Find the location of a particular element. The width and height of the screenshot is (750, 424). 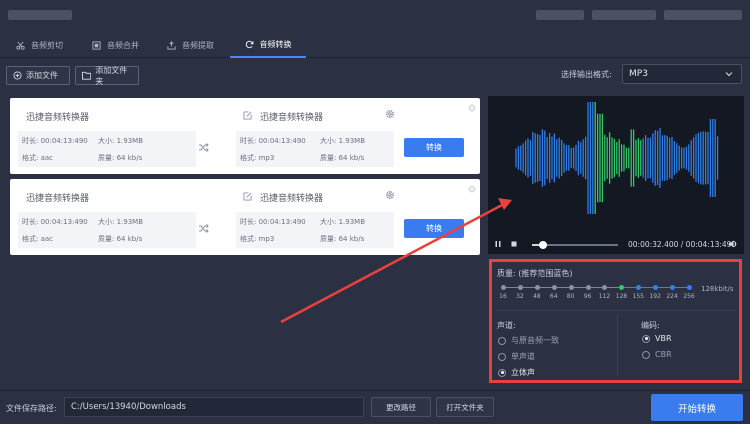

toolbar: 添加文件 添加文件夹 选择输出格式: MP3 is located at coordinates (375, 76).